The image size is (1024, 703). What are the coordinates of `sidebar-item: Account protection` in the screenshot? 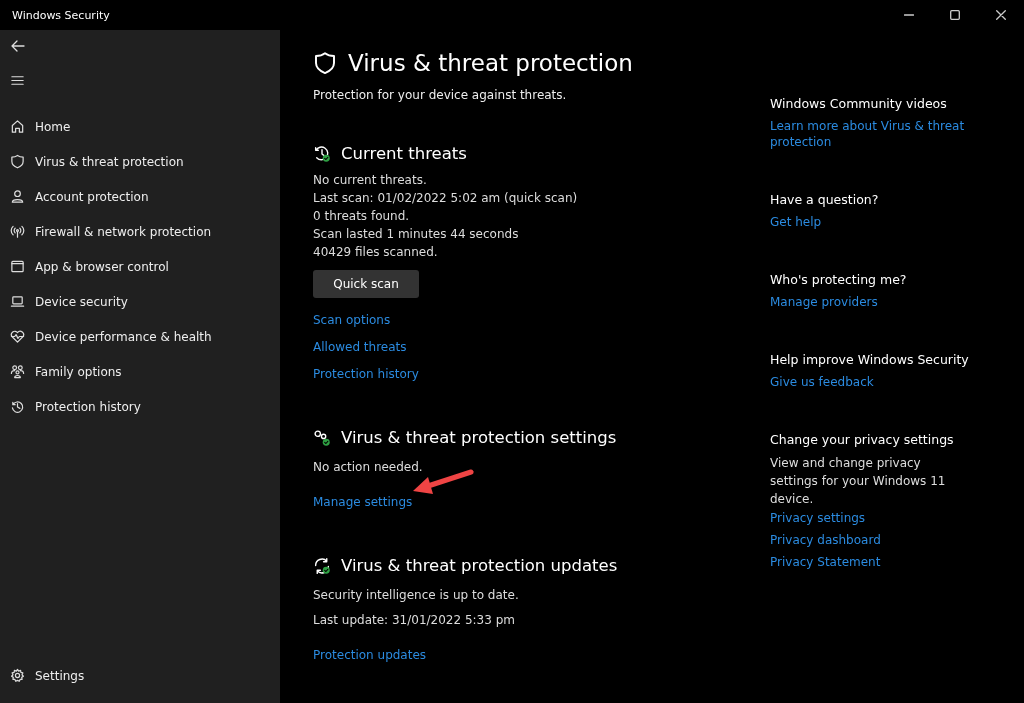 It's located at (140, 196).